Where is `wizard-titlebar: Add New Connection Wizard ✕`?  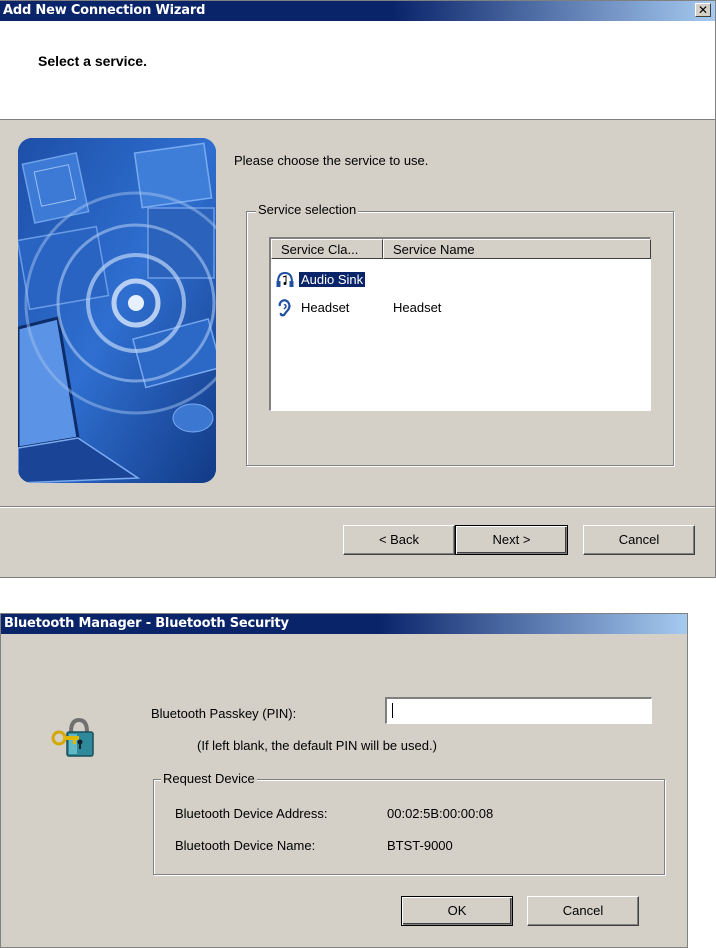 wizard-titlebar: Add New Connection Wizard ✕ is located at coordinates (357, 11).